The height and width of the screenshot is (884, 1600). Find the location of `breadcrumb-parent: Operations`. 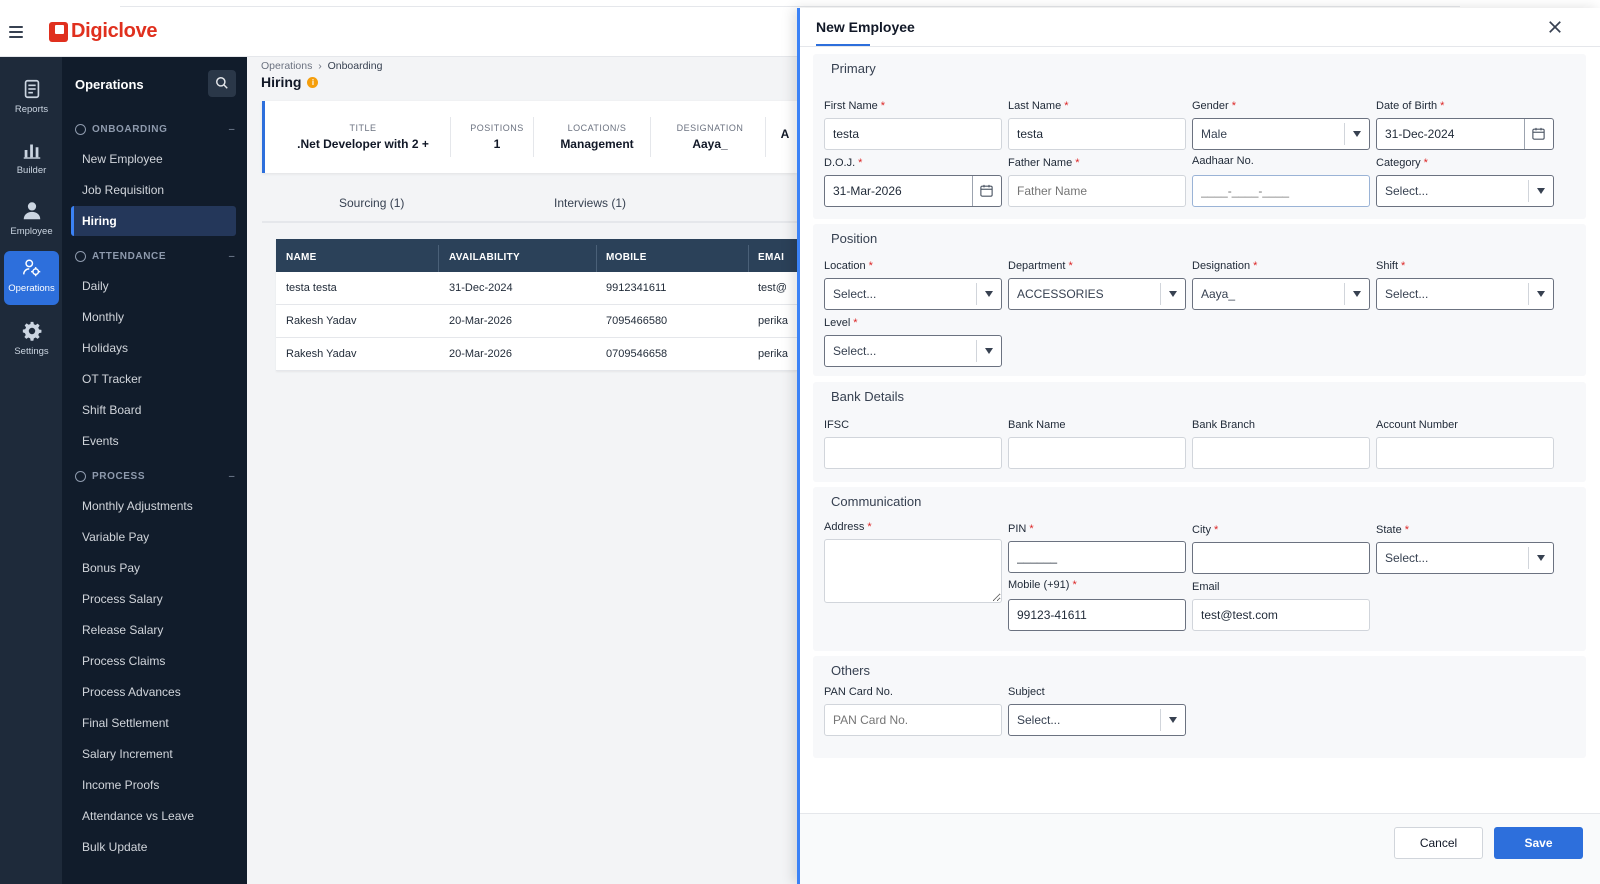

breadcrumb-parent: Operations is located at coordinates (286, 66).